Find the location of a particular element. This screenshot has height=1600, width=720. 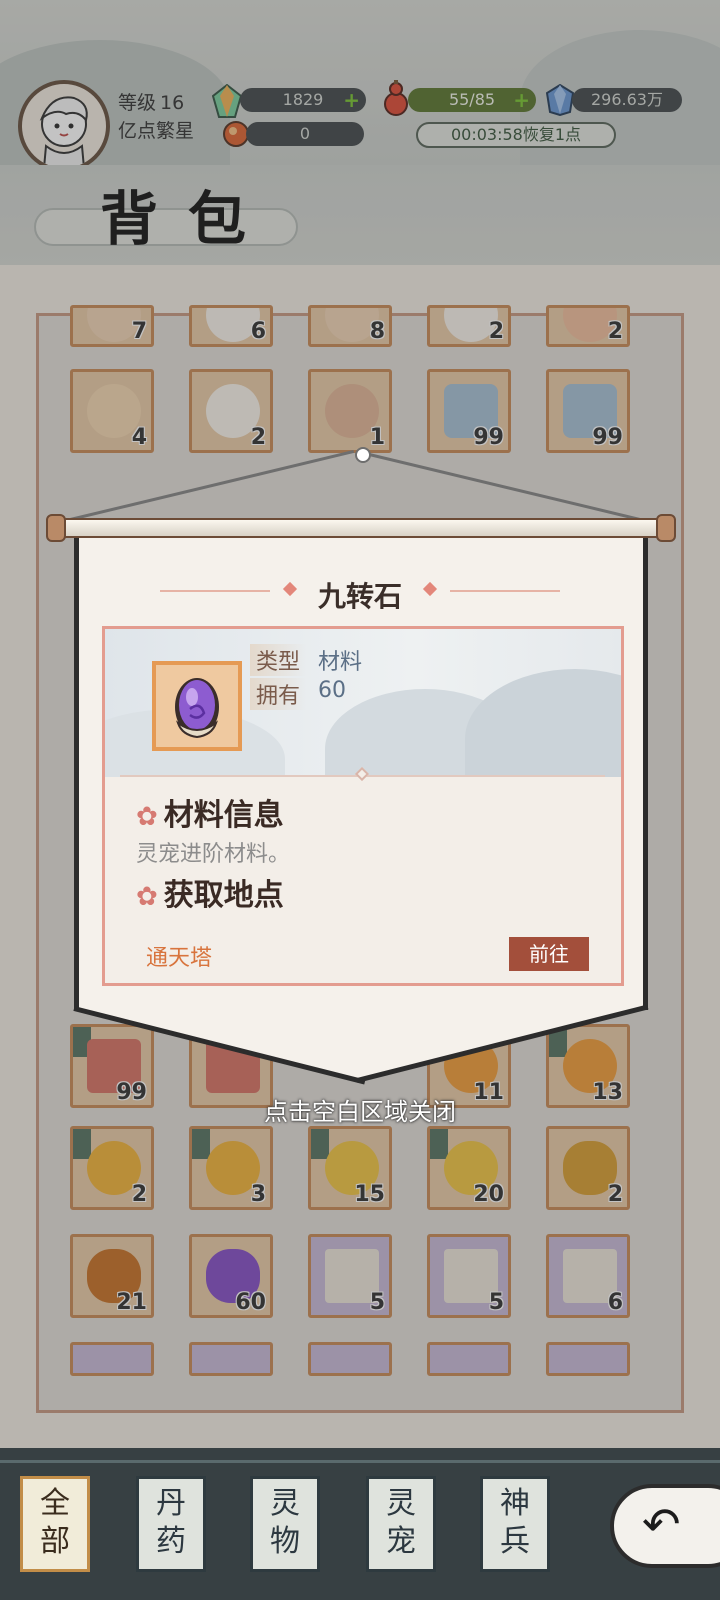

go-to-source-button: 前往 is located at coordinates (549, 954).